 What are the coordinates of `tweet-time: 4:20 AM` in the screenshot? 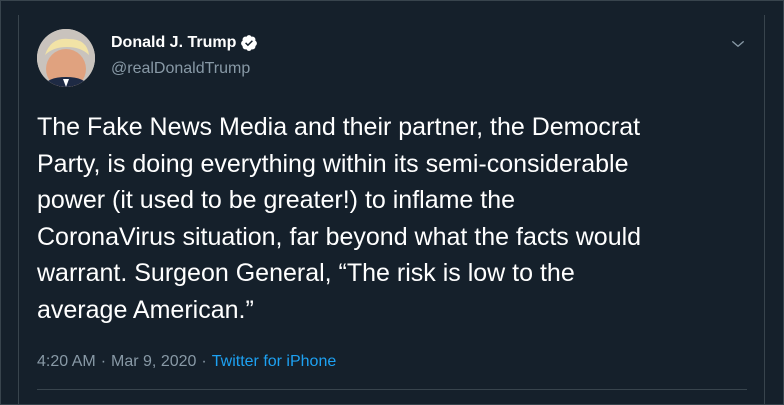 It's located at (66, 362).